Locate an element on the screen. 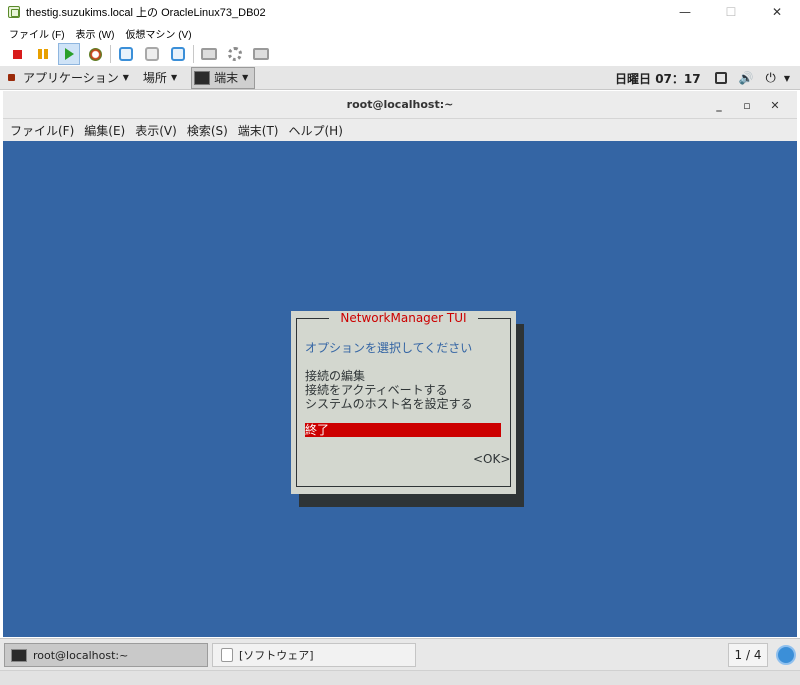  settings-icon is located at coordinates (235, 54).